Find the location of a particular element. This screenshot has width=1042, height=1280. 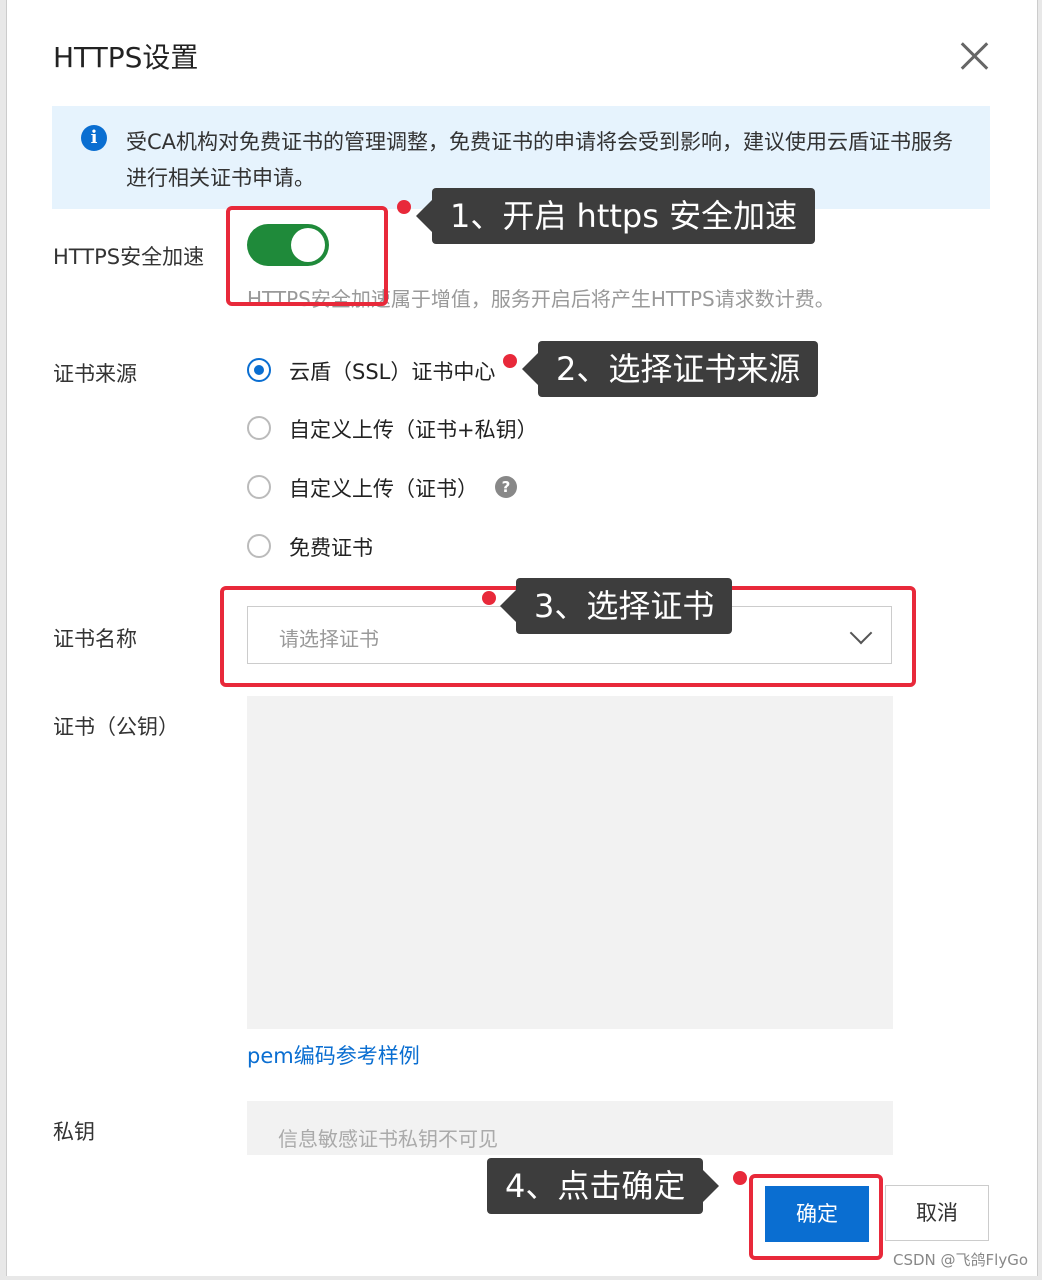

https-acceleration-label: HTTPS安全加速 is located at coordinates (129, 257).